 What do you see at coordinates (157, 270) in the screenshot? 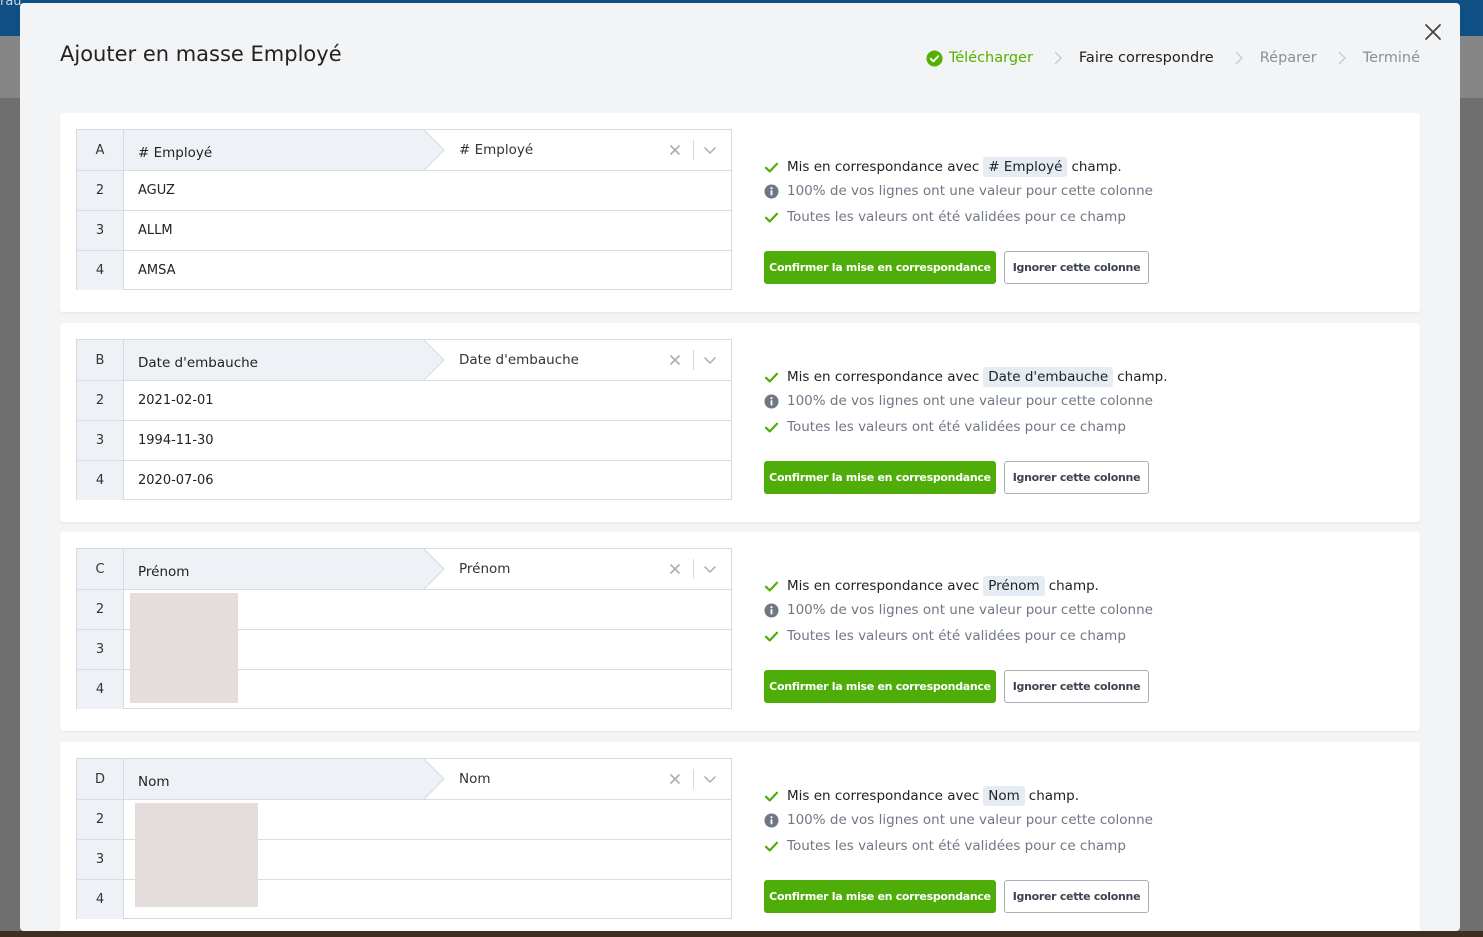
I see `cell-value: AMSA` at bounding box center [157, 270].